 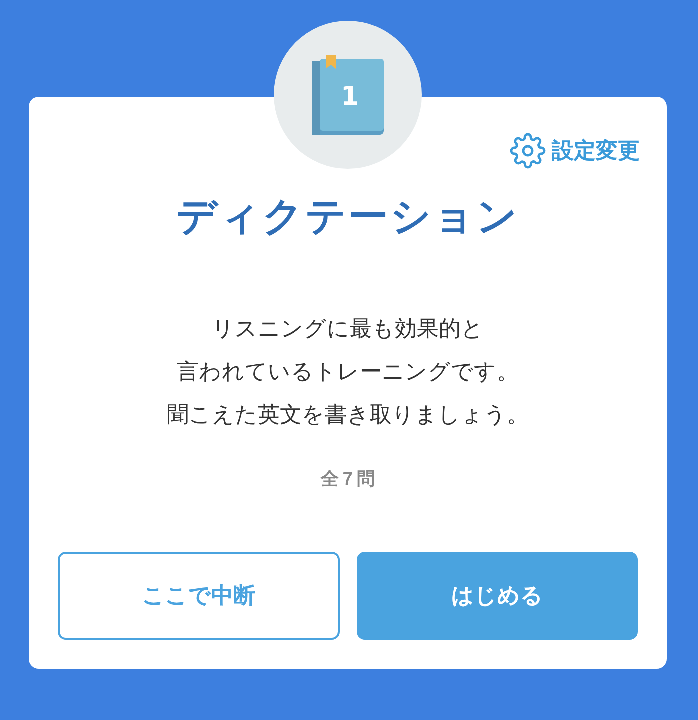 I want to click on description-text: リスニングに最も効果的と 言われているトレーニングです。 聞こえた英文を書き取りましょう。, so click(x=348, y=373).